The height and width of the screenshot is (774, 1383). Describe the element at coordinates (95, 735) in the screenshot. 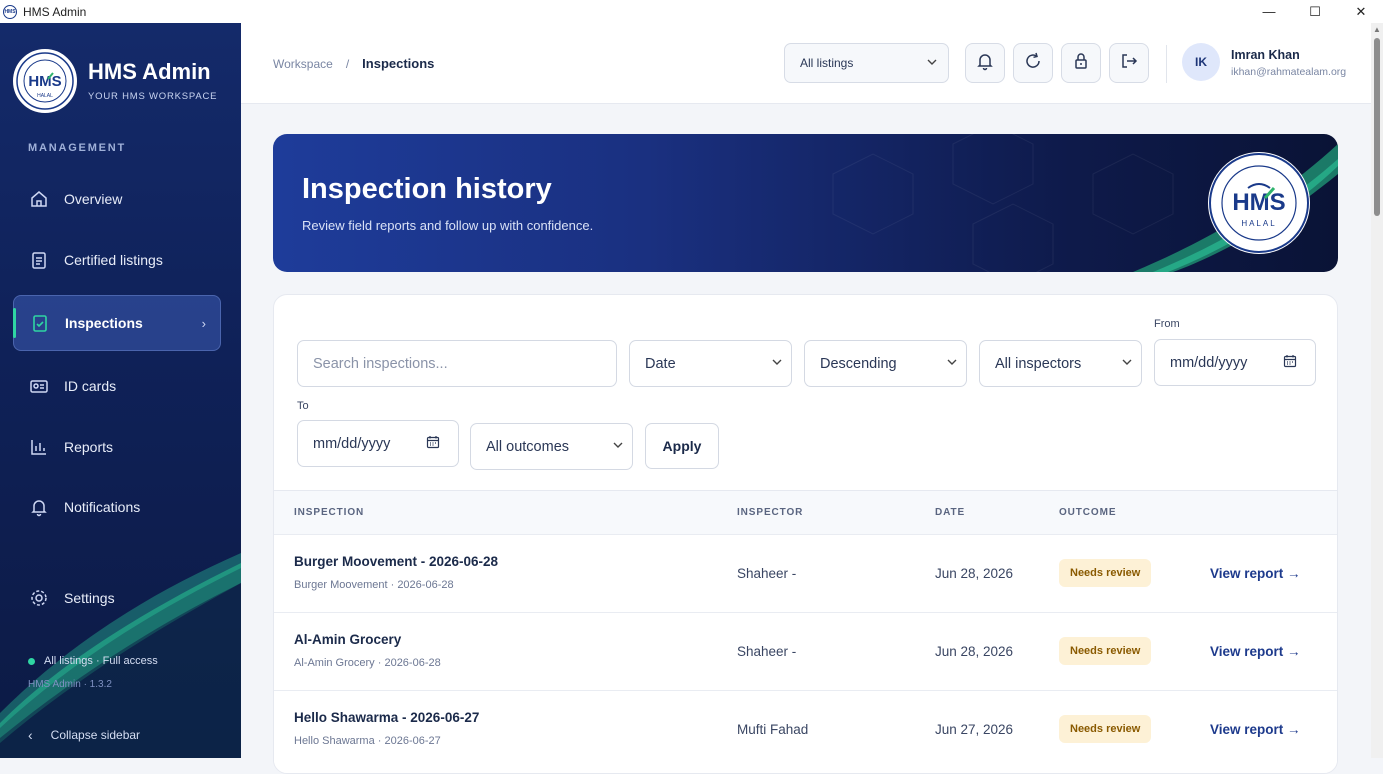

I see `collapse-sidebar-label: Collapse sidebar` at that location.